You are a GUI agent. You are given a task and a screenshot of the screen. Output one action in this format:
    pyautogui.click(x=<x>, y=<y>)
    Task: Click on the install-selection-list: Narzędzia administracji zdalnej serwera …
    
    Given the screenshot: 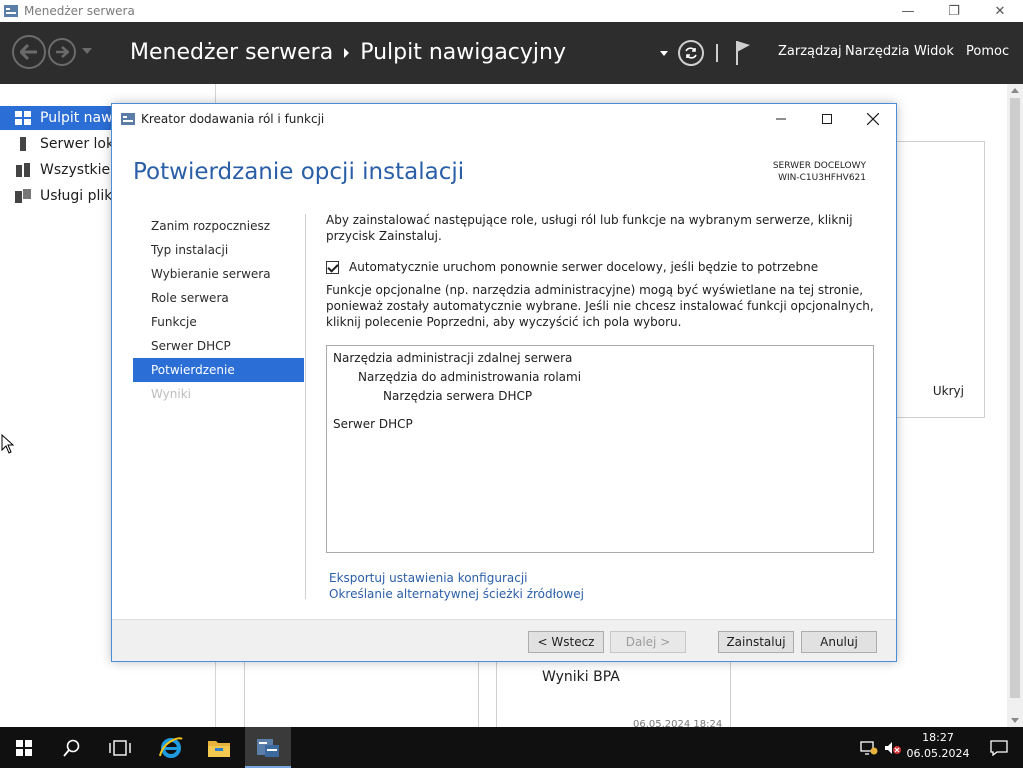 What is the action you would take?
    pyautogui.click(x=600, y=449)
    